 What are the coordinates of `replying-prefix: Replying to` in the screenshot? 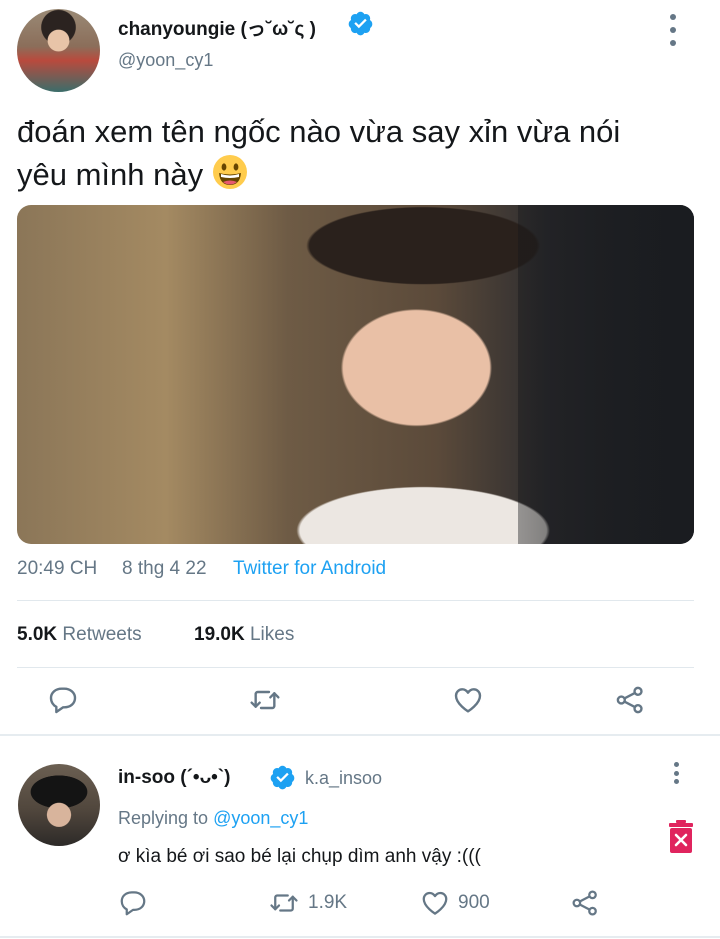 It's located at (163, 818).